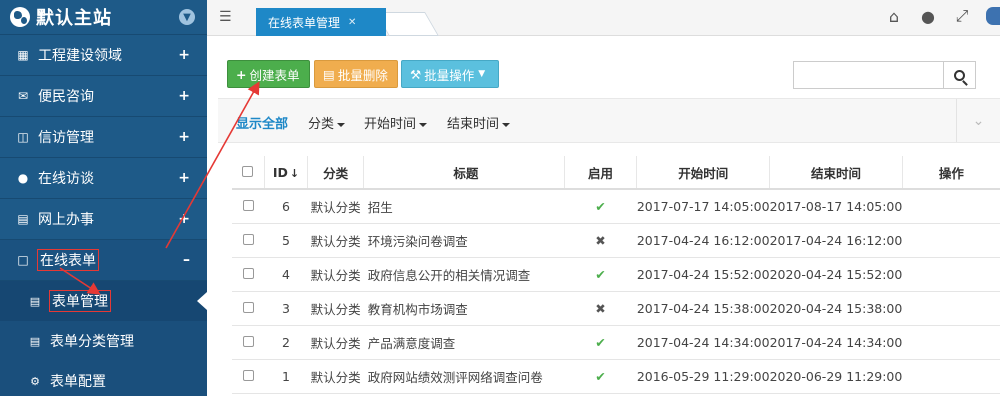  I want to click on site-header: 默认主站 ▼, so click(103, 17).